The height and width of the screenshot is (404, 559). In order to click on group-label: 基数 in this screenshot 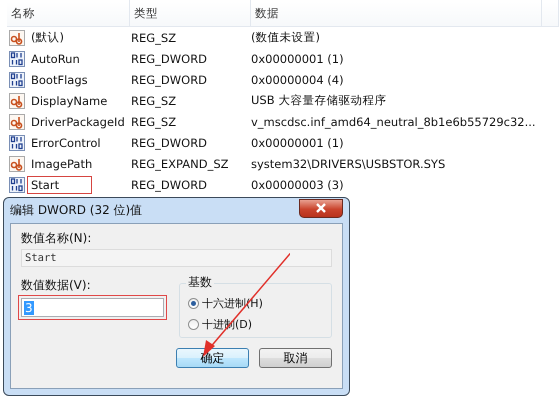, I will do `click(200, 282)`.